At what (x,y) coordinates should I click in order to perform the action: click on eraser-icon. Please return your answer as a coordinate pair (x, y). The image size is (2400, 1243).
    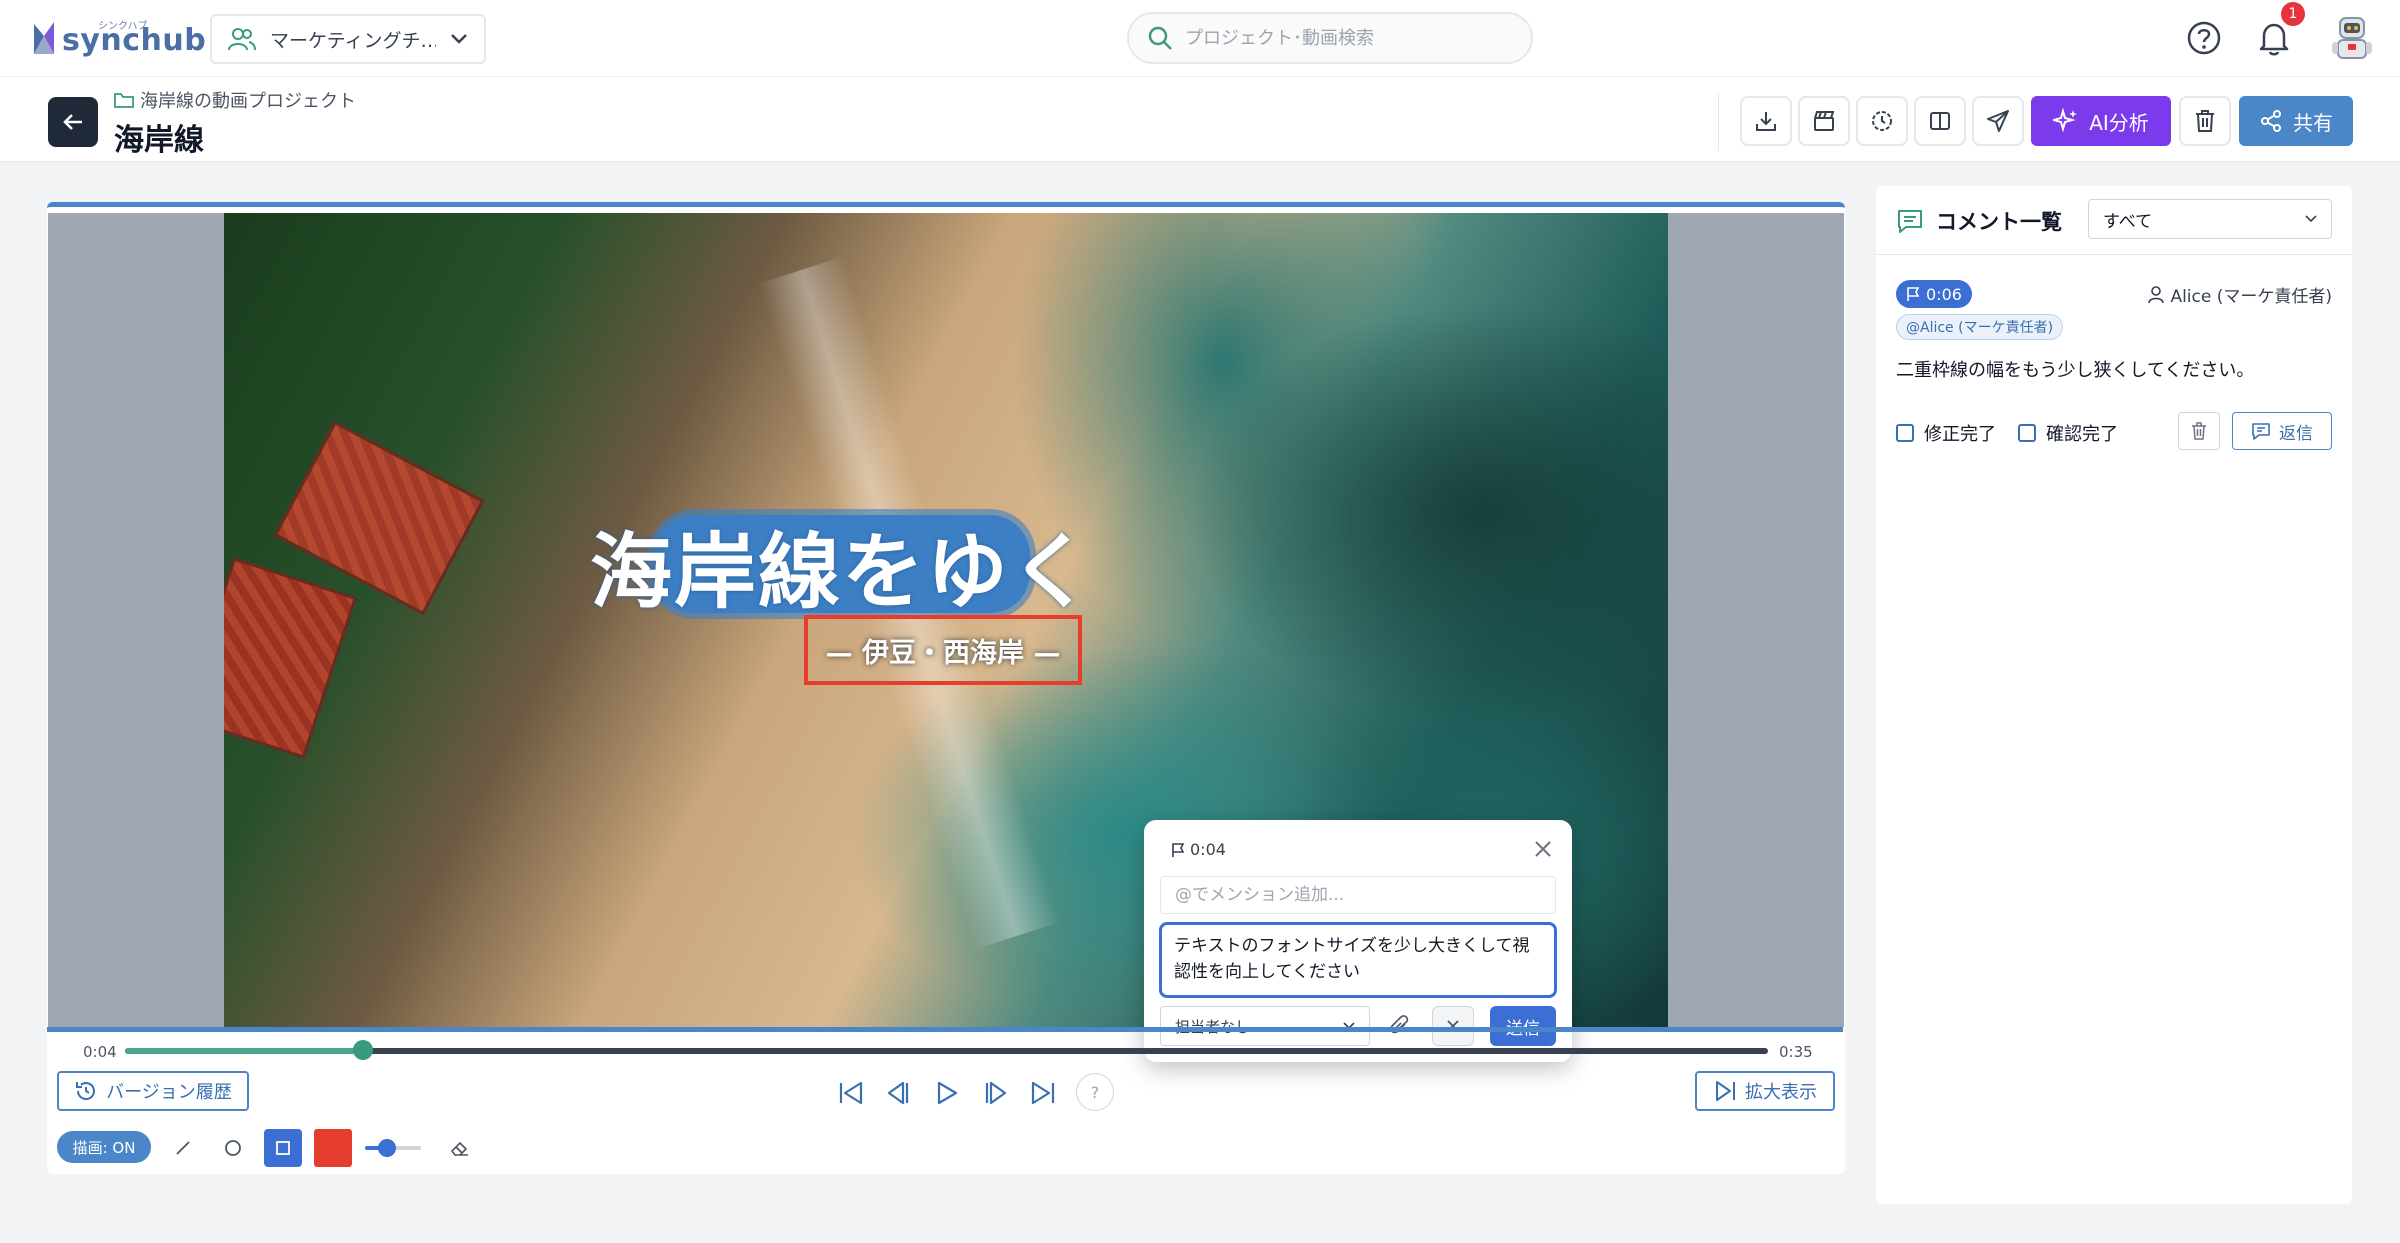
    Looking at the image, I should click on (459, 1149).